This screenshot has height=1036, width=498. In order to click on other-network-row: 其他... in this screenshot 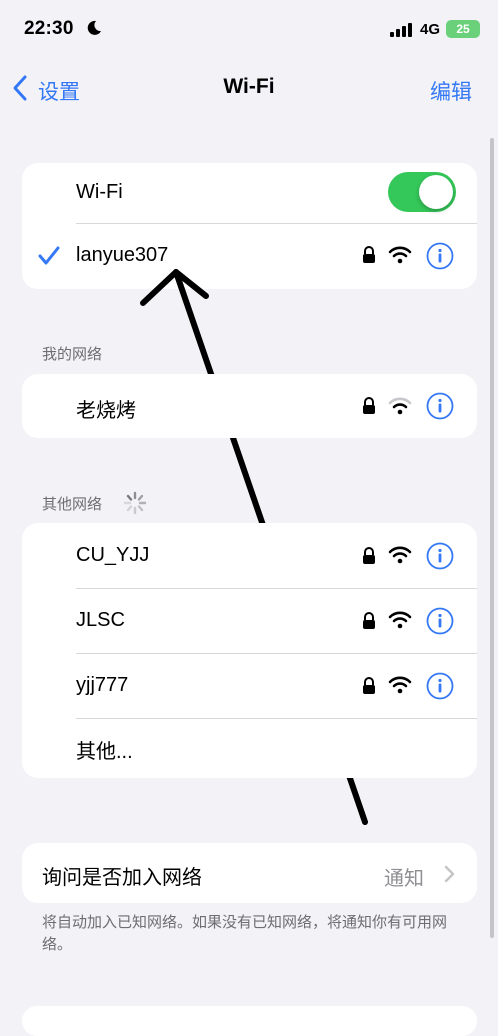, I will do `click(249, 748)`.